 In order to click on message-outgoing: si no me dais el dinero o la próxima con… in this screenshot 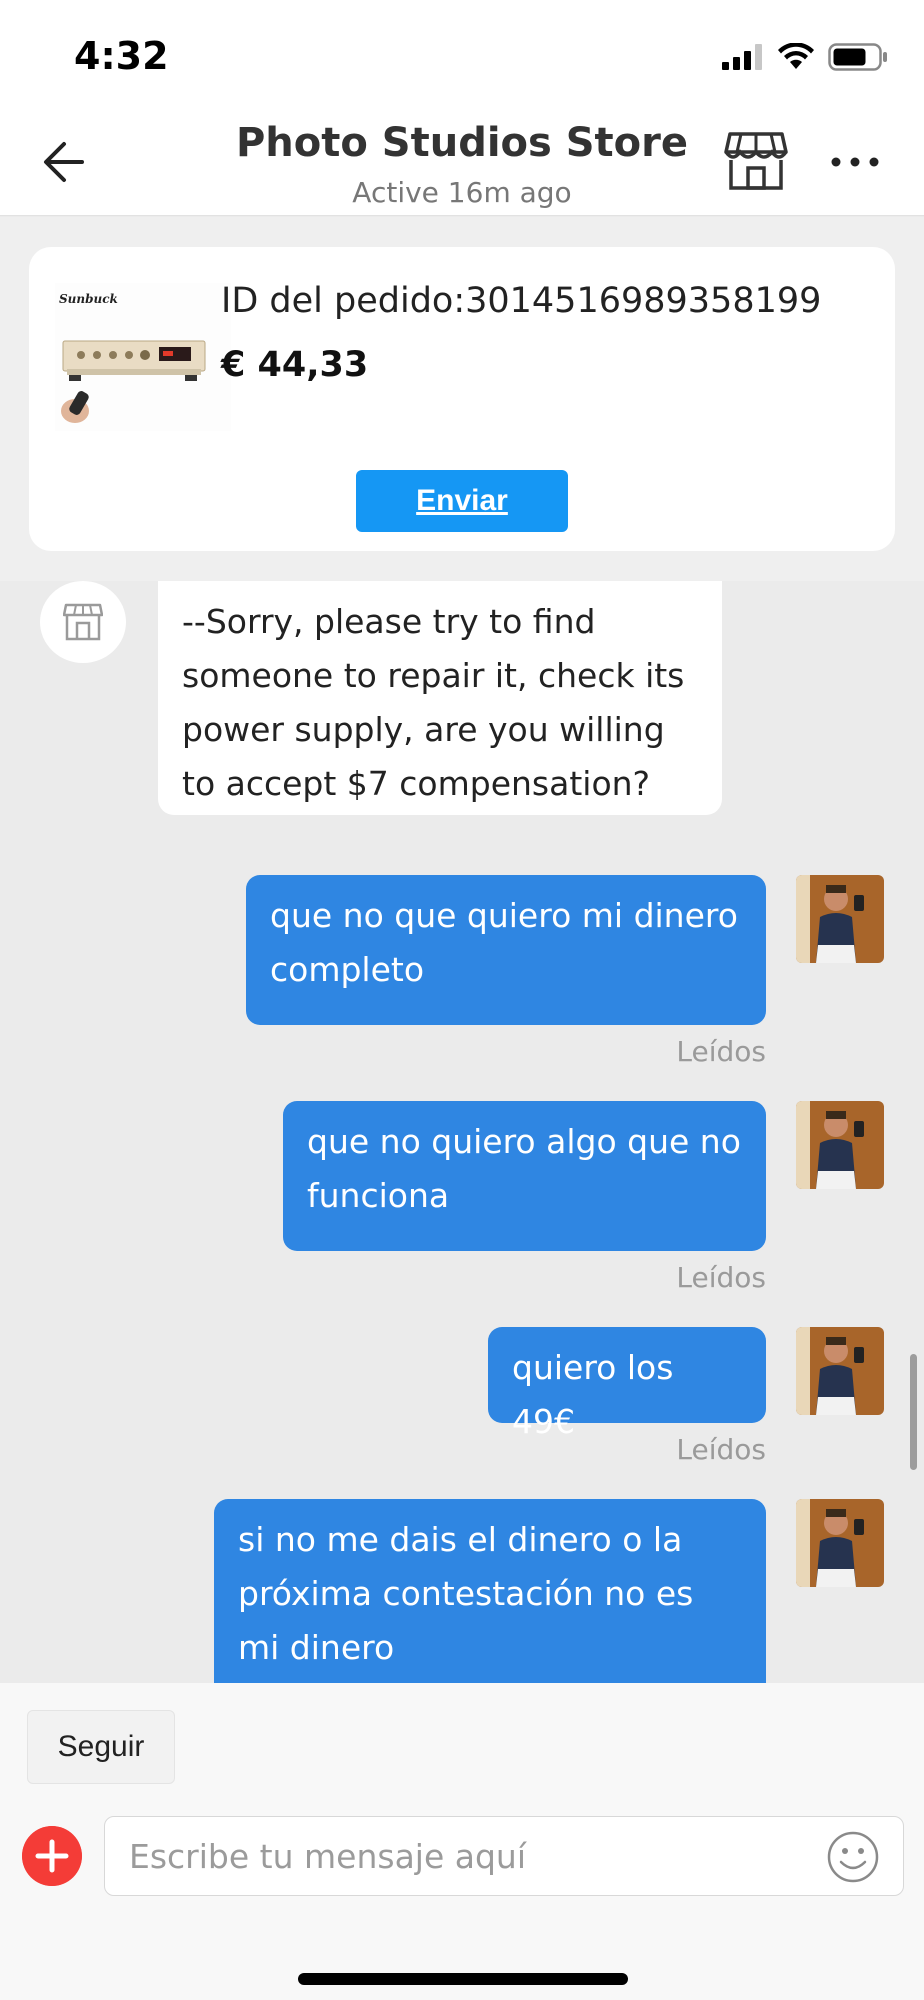, I will do `click(490, 1591)`.